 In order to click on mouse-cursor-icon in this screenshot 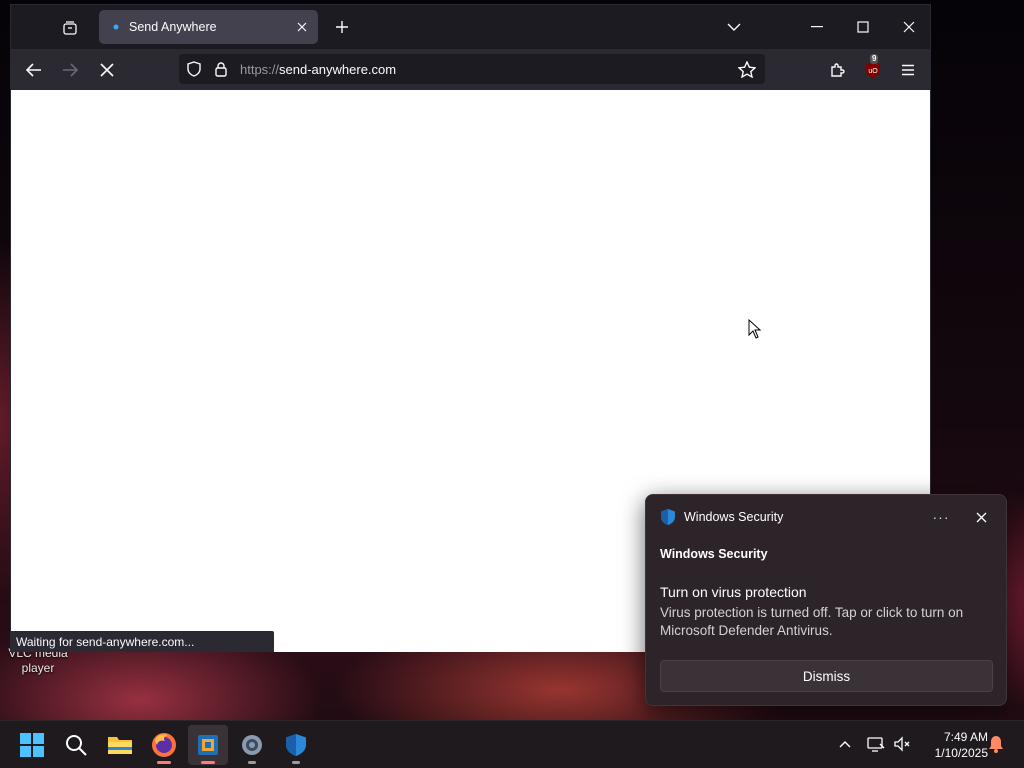, I will do `click(755, 329)`.